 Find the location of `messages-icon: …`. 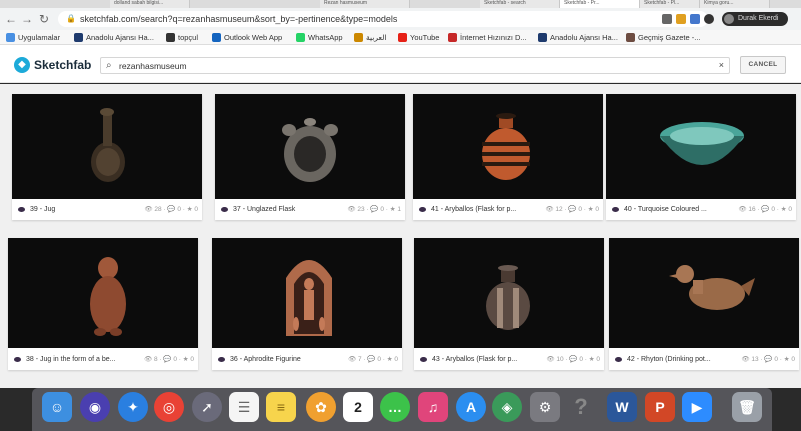

messages-icon: … is located at coordinates (395, 407).